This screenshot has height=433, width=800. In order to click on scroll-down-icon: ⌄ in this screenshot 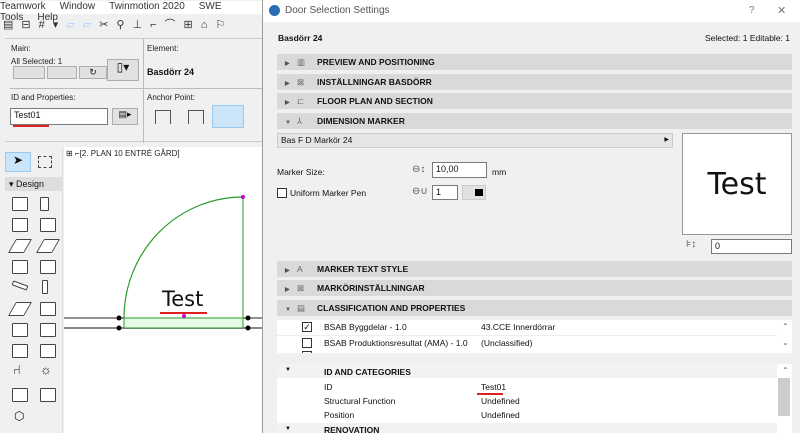, I will do `click(785, 342)`.